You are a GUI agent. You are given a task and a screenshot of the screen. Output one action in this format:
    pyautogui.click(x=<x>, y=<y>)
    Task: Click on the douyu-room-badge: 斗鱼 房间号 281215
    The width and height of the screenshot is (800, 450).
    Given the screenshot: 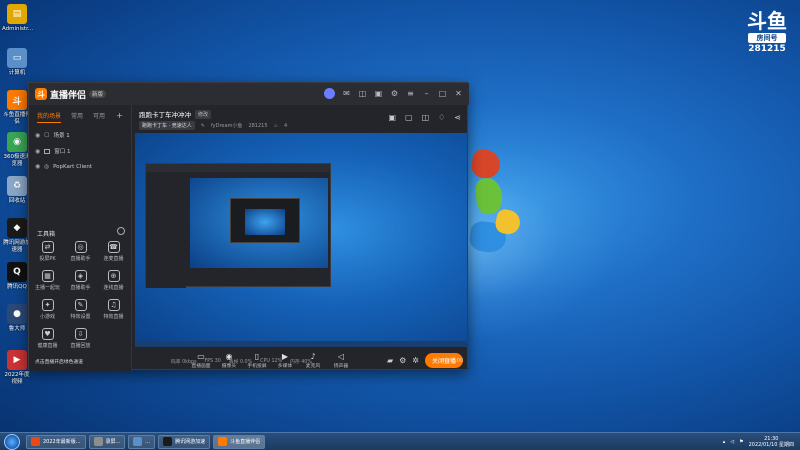 What is the action you would take?
    pyautogui.click(x=767, y=32)
    